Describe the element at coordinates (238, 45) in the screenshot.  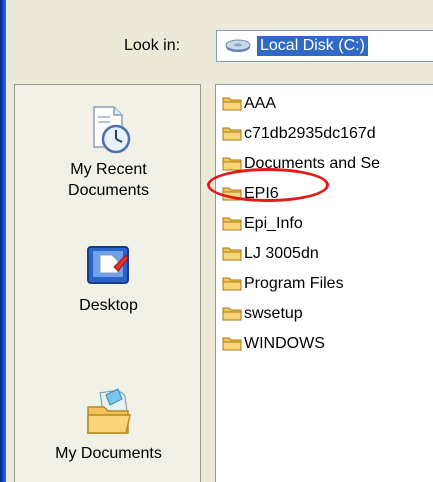
I see `drive-icon` at that location.